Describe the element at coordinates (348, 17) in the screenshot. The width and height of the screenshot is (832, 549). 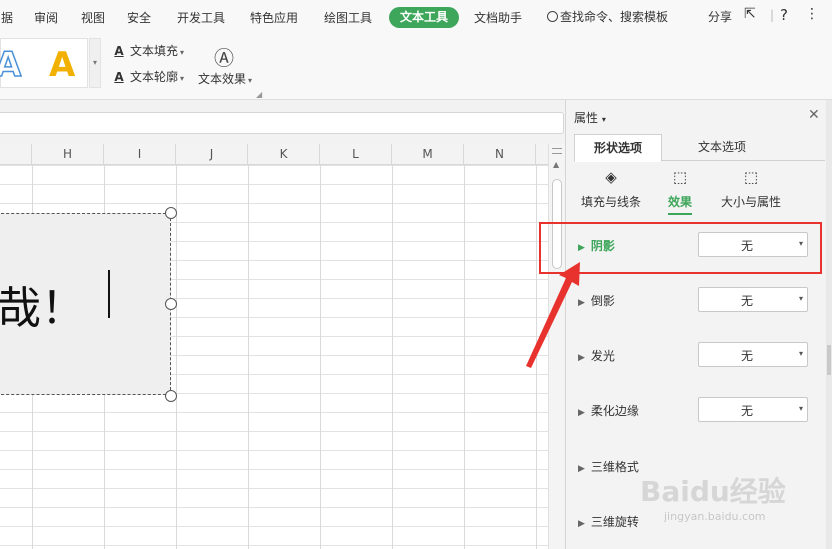
I see `menu-drawing-tools: 绘图工具` at that location.